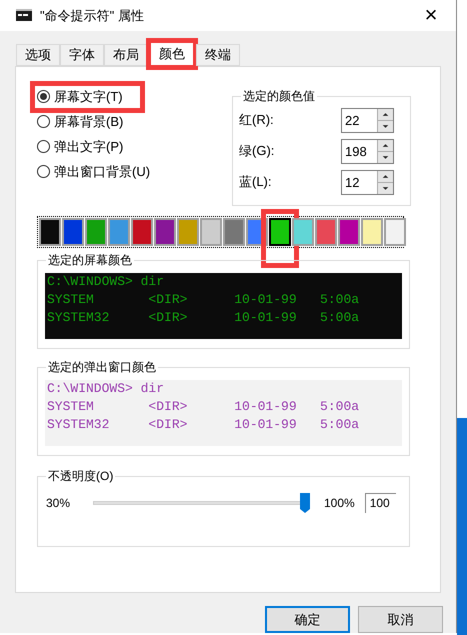 The width and height of the screenshot is (467, 635). Describe the element at coordinates (367, 120) in the screenshot. I see `spin-box: 22` at that location.